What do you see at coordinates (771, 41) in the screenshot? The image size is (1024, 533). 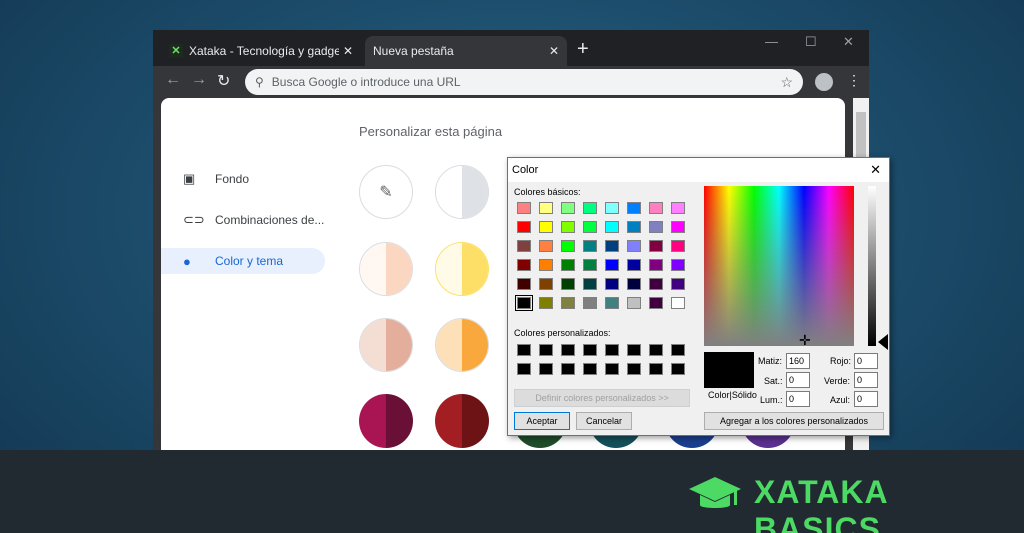 I see `minimize-icon: —` at bounding box center [771, 41].